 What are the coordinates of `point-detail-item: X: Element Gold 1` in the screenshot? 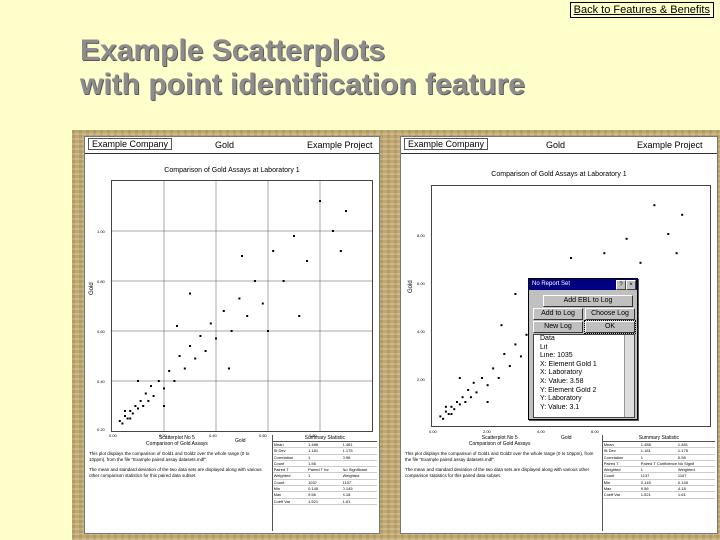 It's located at (585, 365).